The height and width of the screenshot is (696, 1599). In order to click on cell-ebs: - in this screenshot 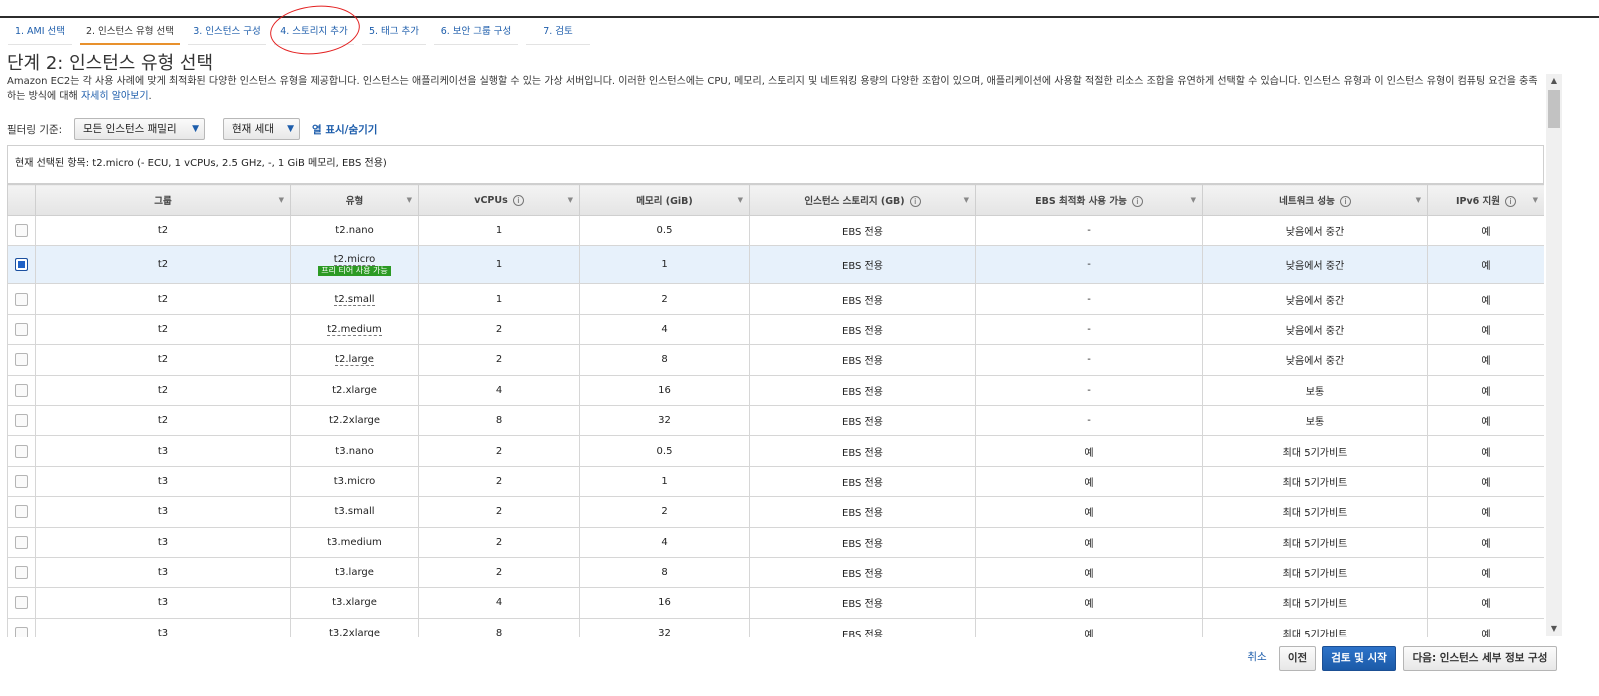, I will do `click(1089, 265)`.